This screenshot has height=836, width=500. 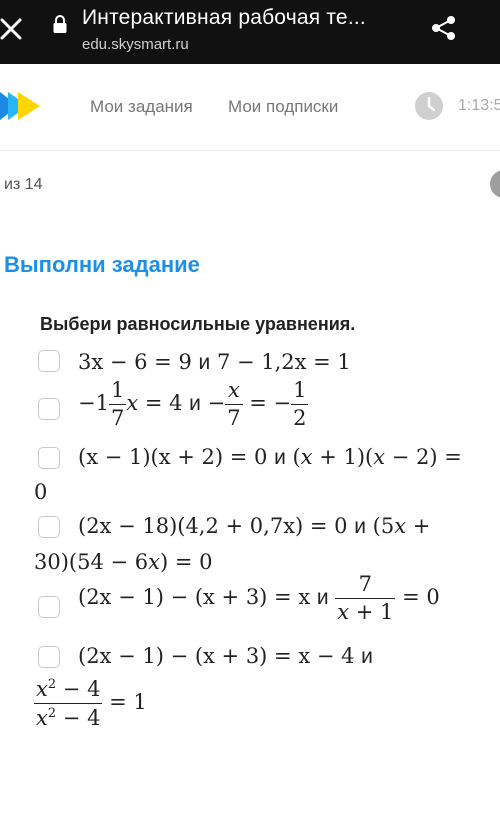 What do you see at coordinates (49, 657) in the screenshot?
I see `option-6-checkbox` at bounding box center [49, 657].